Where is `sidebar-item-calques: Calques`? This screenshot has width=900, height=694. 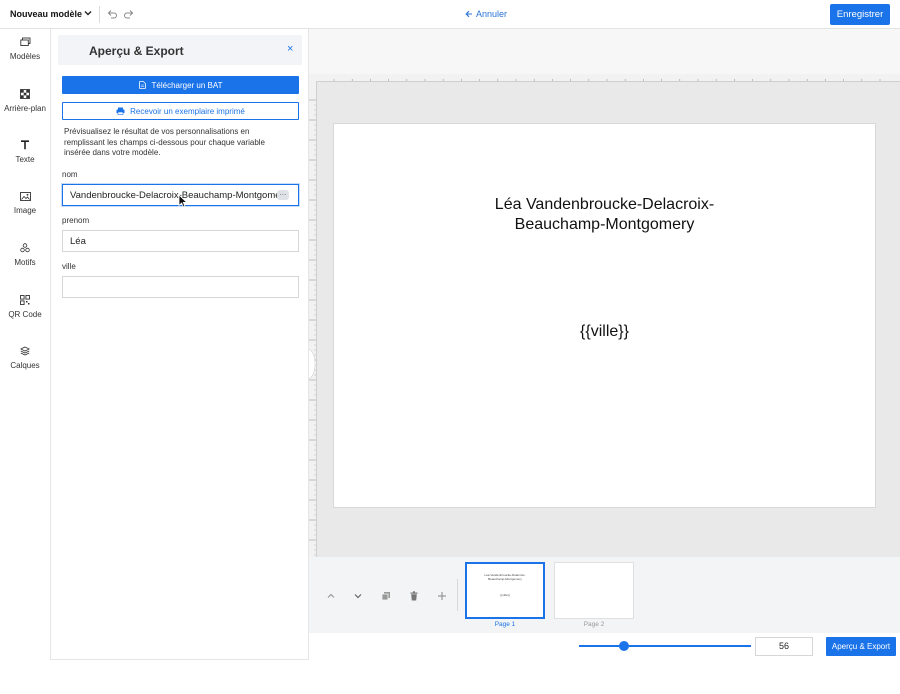 sidebar-item-calques: Calques is located at coordinates (25, 366).